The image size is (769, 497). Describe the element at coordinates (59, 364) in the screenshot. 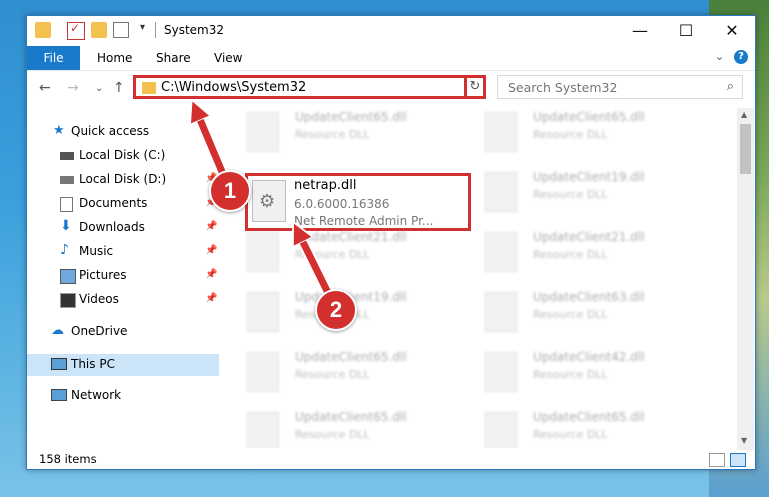

I see `computer-icon` at that location.